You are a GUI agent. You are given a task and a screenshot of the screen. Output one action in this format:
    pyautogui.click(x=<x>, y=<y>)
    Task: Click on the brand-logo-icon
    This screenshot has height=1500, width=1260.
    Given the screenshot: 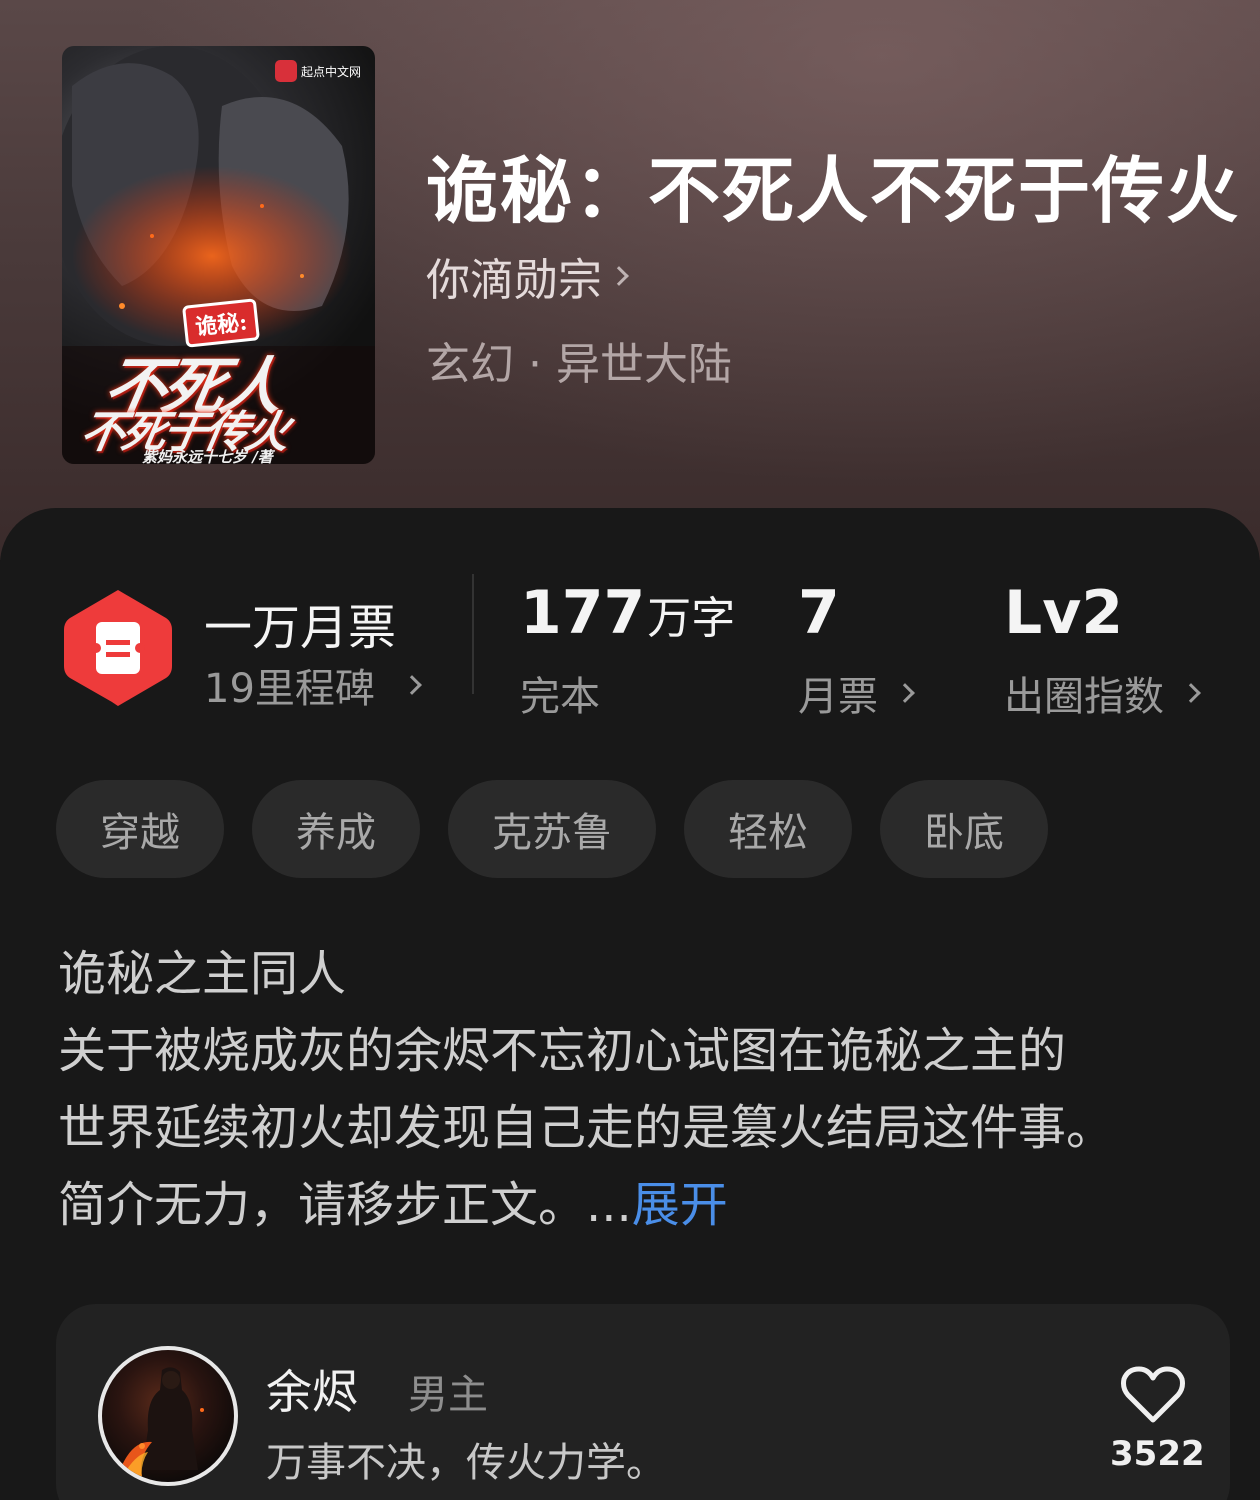 What is the action you would take?
    pyautogui.click(x=285, y=71)
    